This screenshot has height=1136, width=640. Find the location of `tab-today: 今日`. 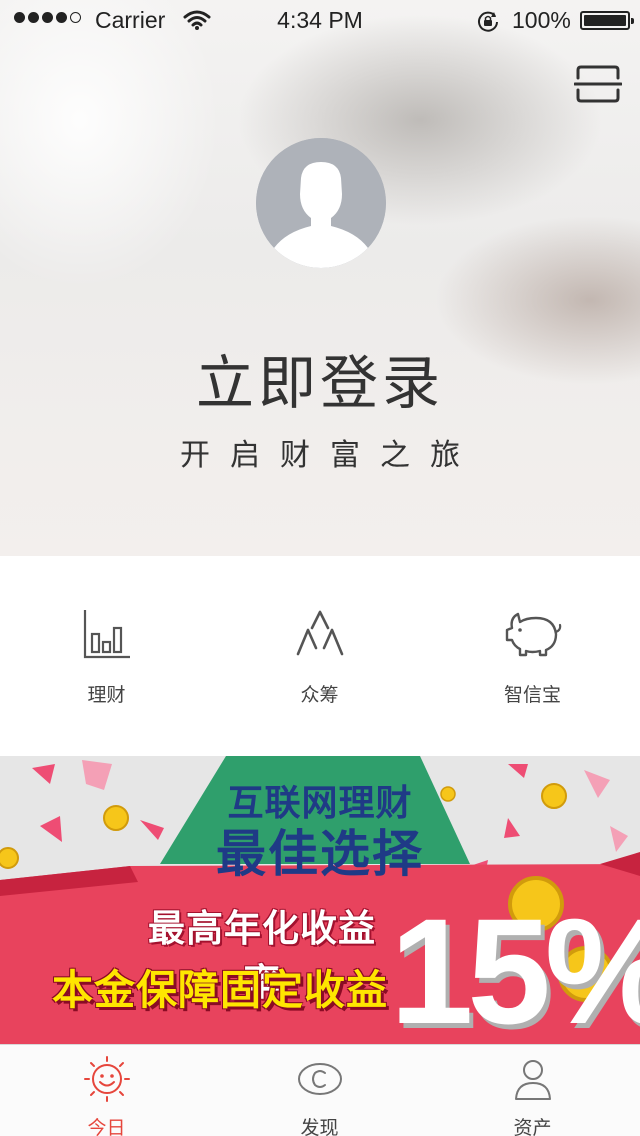

tab-today: 今日 is located at coordinates (106, 1090).